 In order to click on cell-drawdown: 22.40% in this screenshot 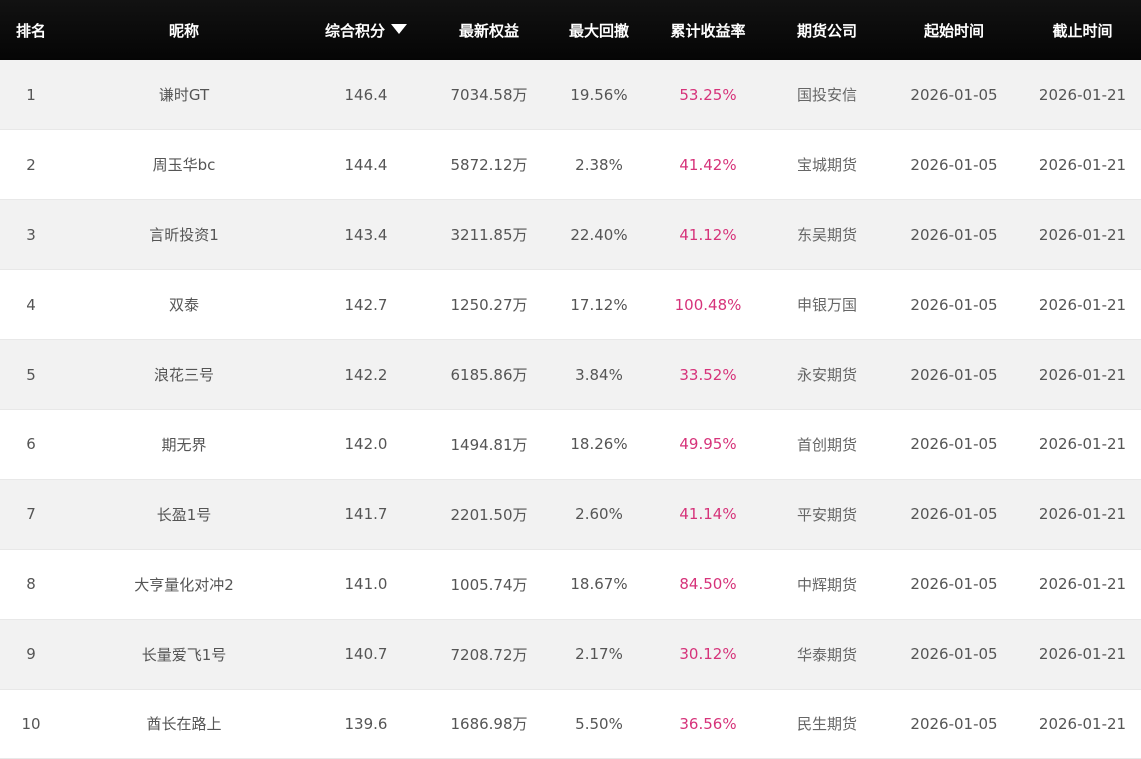, I will do `click(599, 235)`.